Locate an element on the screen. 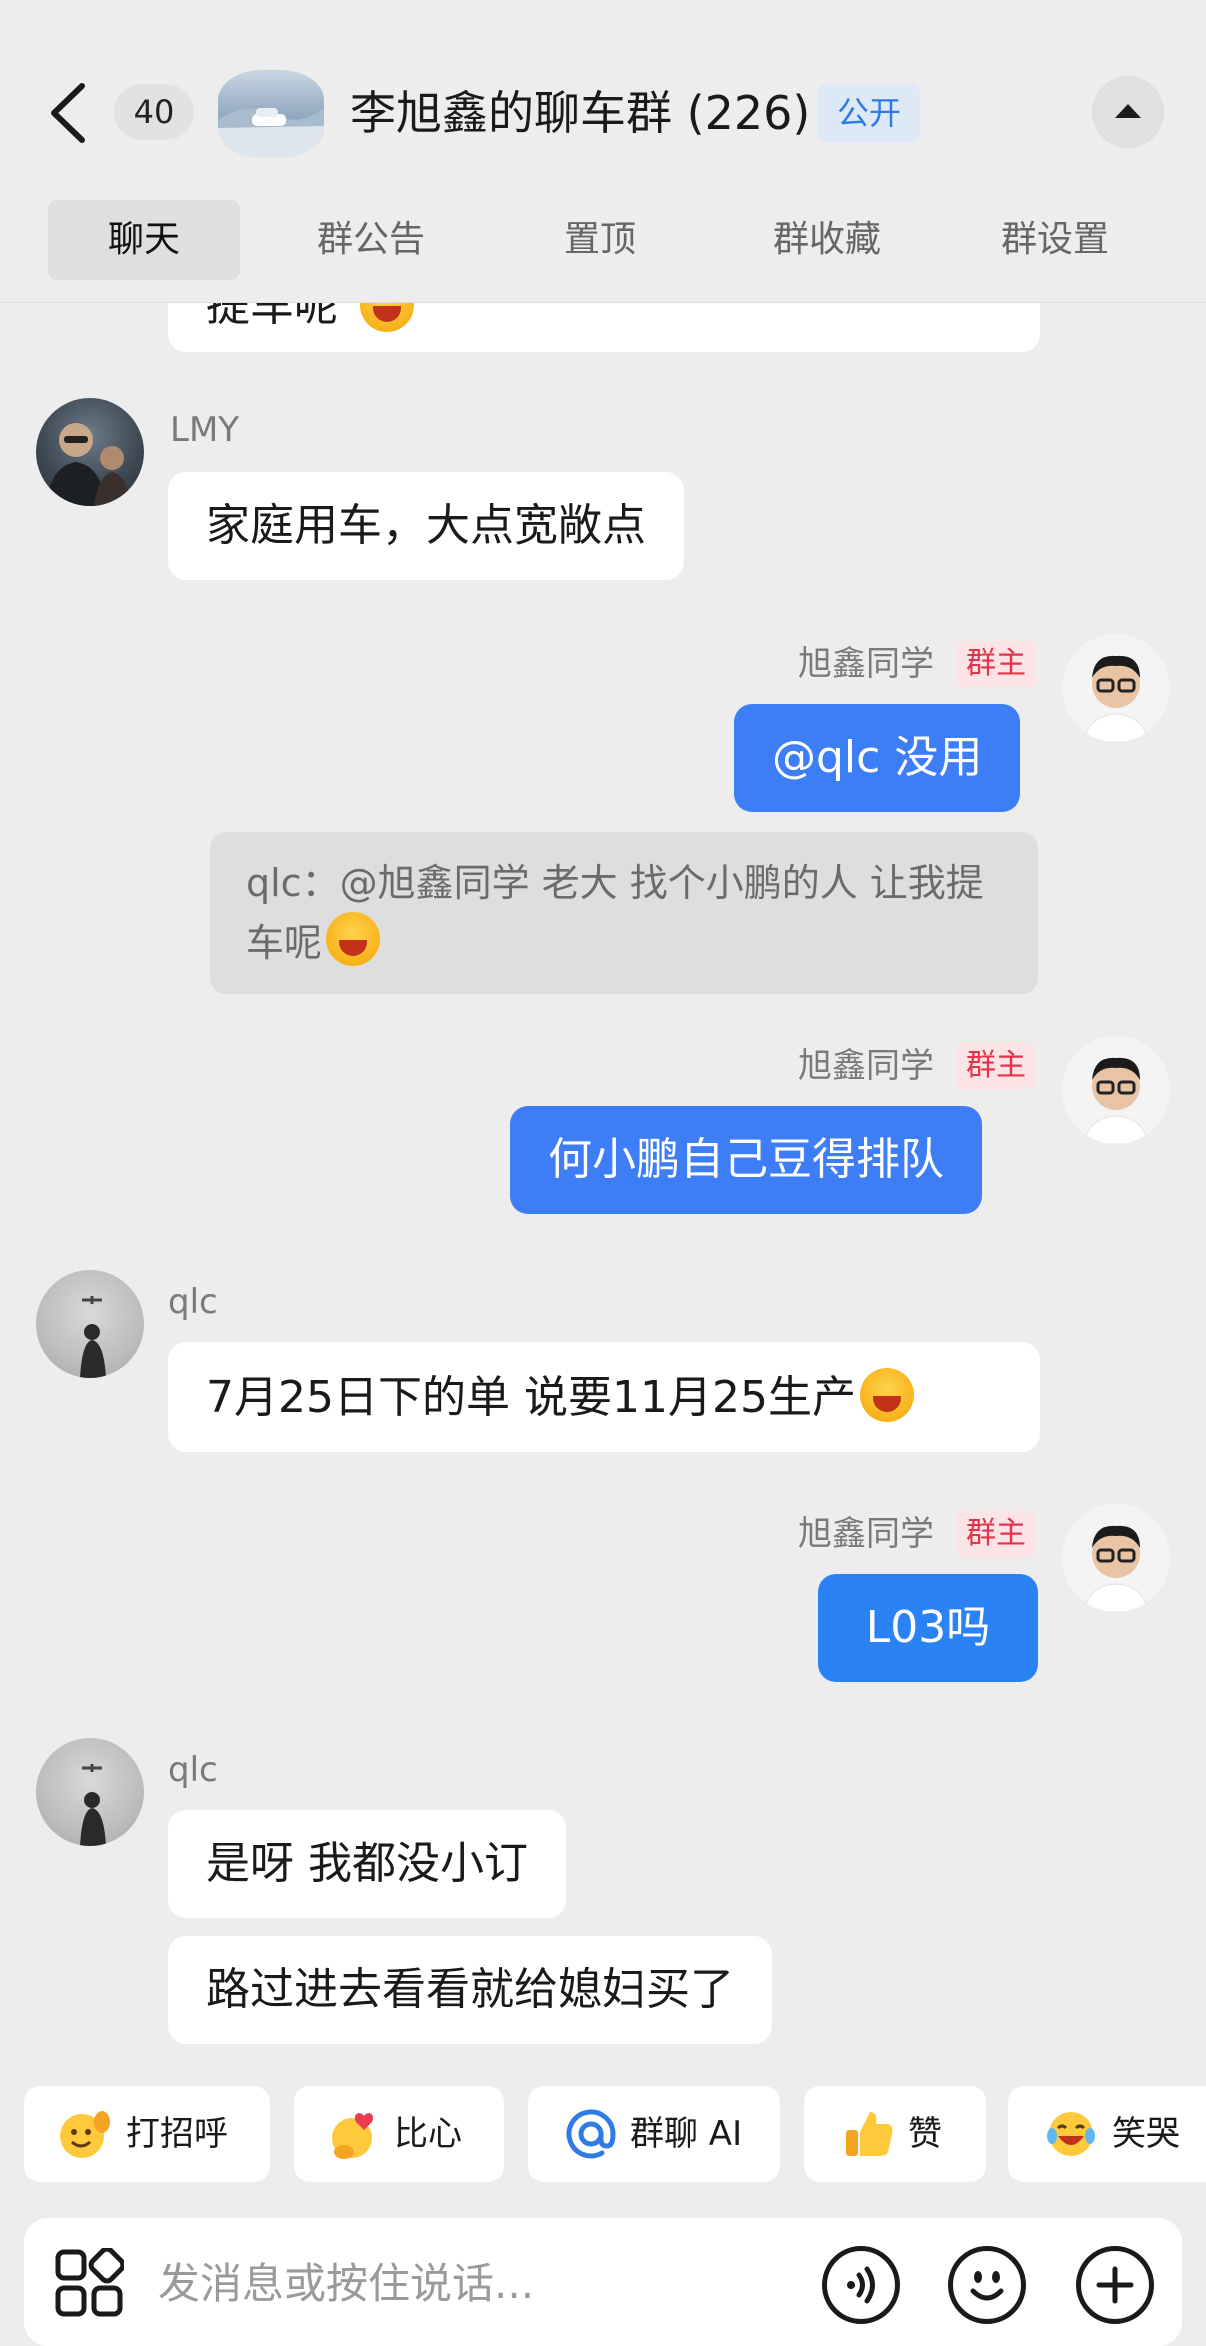 The height and width of the screenshot is (2346, 1206). message-bubble: 家庭用车，大点宽敞点 is located at coordinates (426, 526).